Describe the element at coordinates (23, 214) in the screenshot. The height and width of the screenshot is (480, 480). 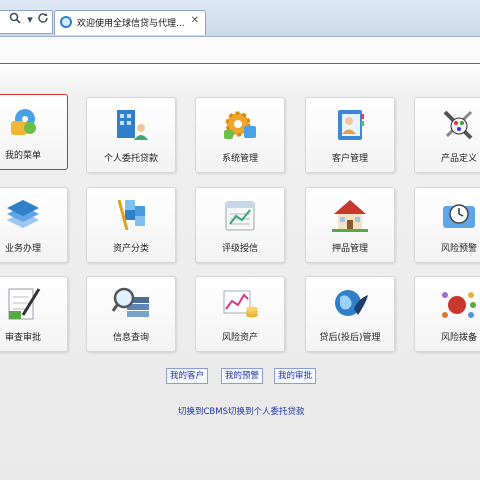
I see `document-stack-icon` at that location.